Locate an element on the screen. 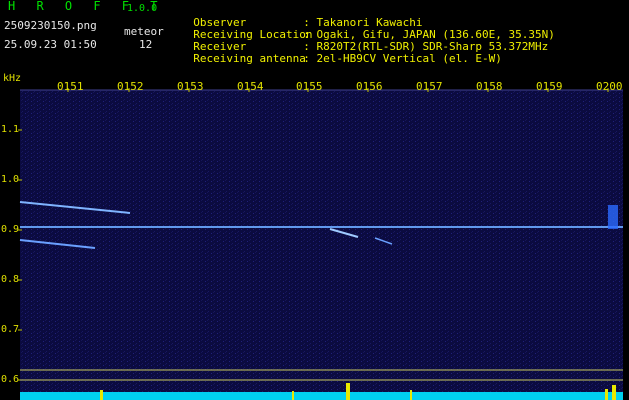 This screenshot has width=629, height=400. meteor-label: meteor is located at coordinates (144, 31).